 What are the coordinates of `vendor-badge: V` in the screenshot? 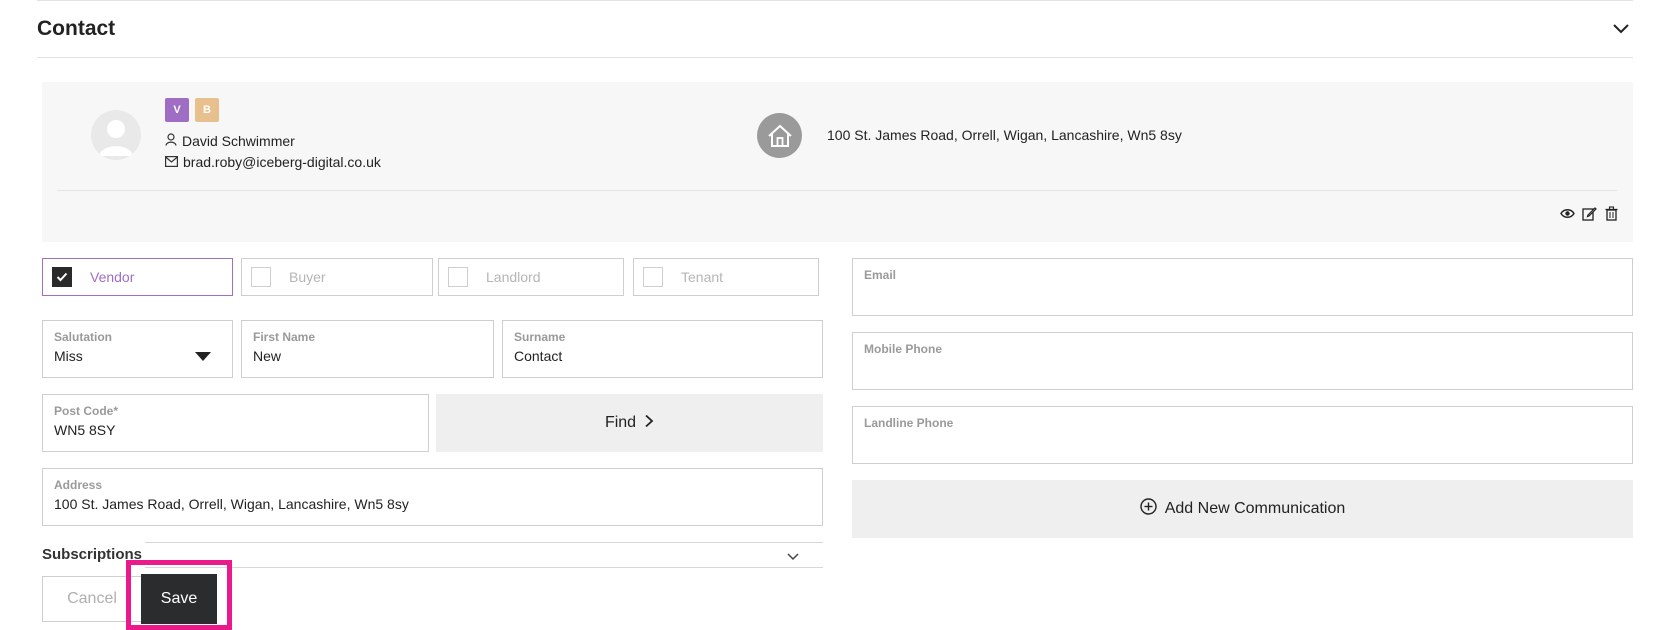 It's located at (177, 110).